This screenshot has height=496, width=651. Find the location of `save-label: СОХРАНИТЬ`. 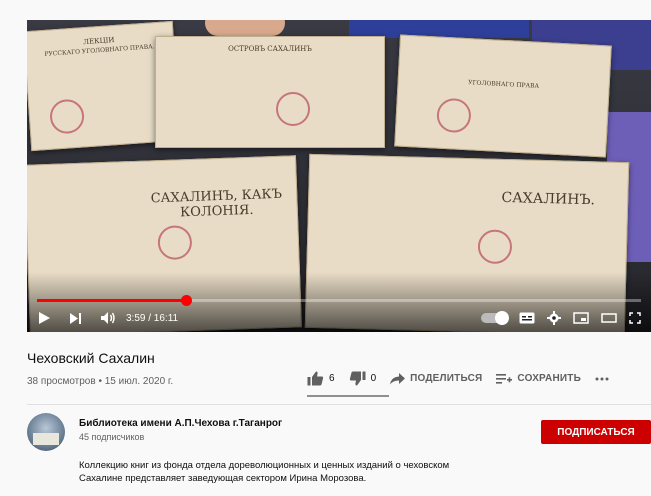

save-label: СОХРАНИТЬ is located at coordinates (549, 378).